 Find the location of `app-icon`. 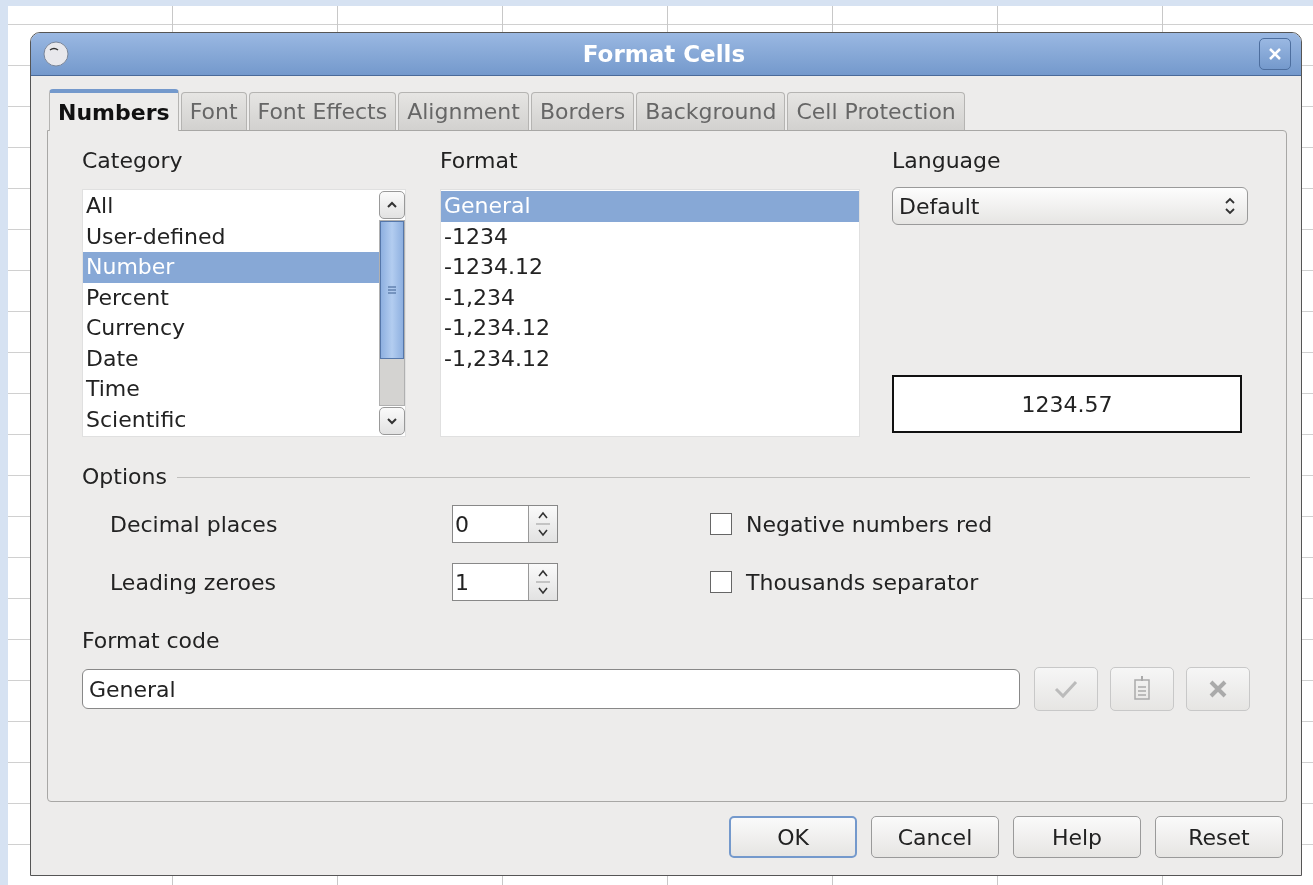

app-icon is located at coordinates (56, 54).